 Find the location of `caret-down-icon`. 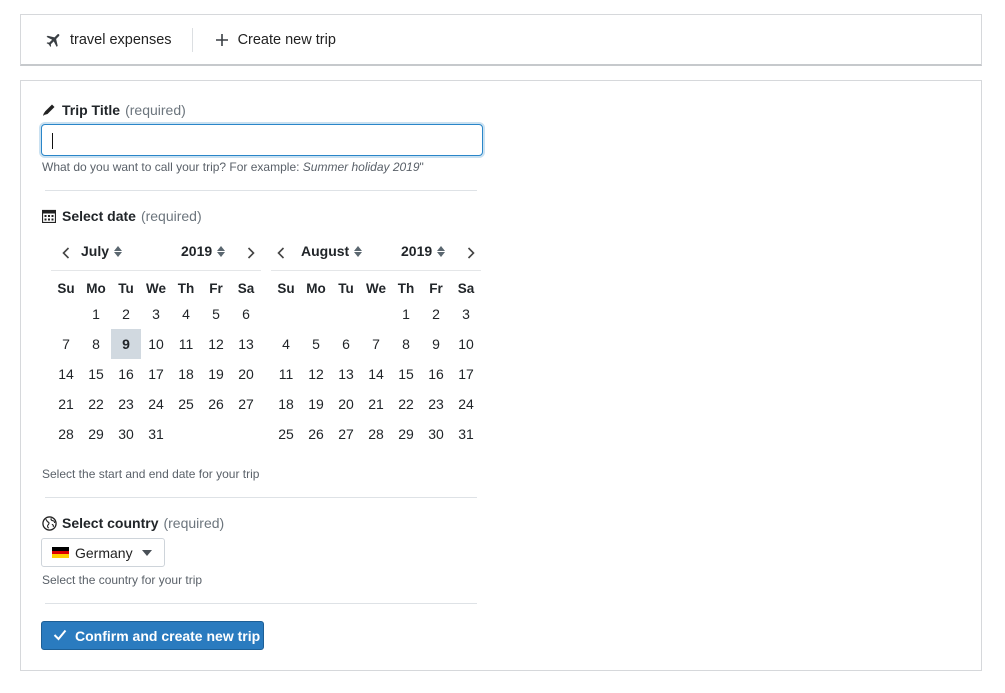

caret-down-icon is located at coordinates (147, 553).